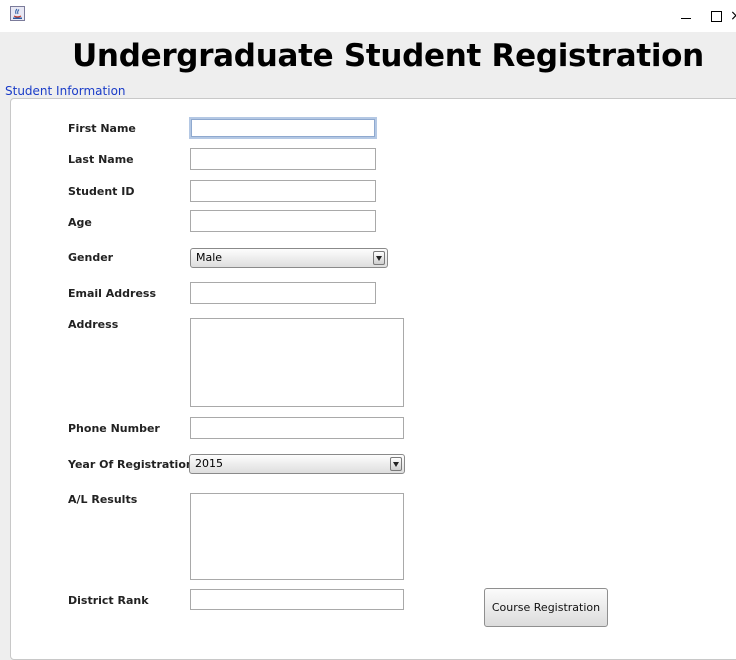 The width and height of the screenshot is (736, 660). Describe the element at coordinates (91, 257) in the screenshot. I see `gender-label: Gender` at that location.